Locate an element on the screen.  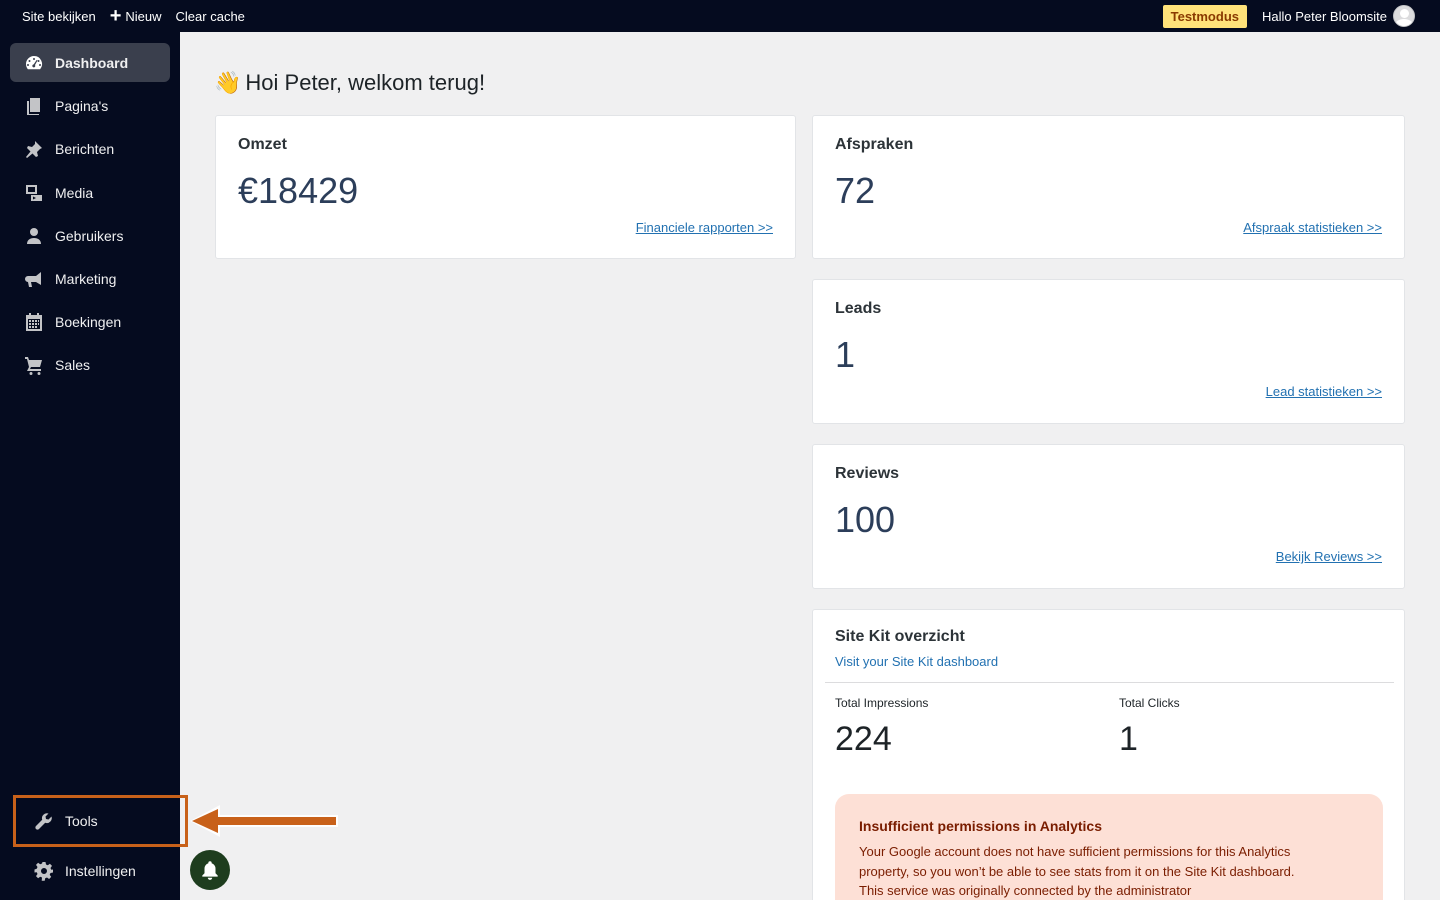
cart-icon is located at coordinates (34, 365).